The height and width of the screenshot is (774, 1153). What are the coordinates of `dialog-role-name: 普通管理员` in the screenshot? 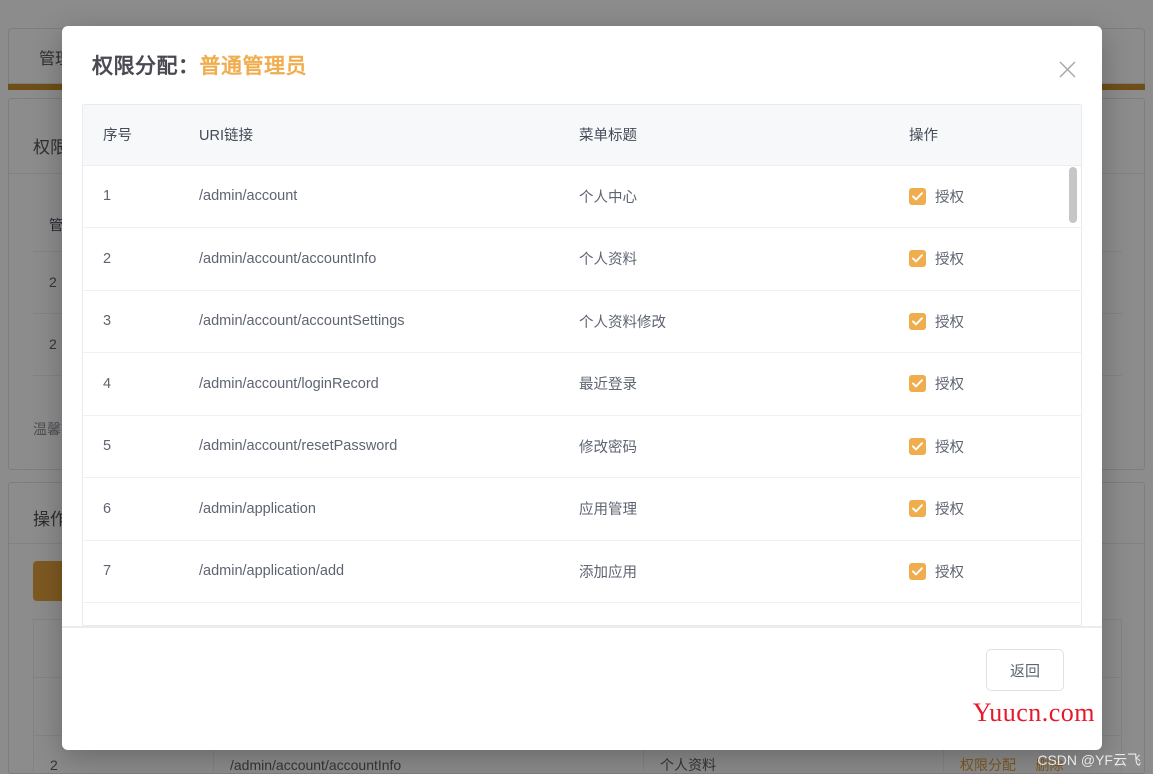 It's located at (253, 66).